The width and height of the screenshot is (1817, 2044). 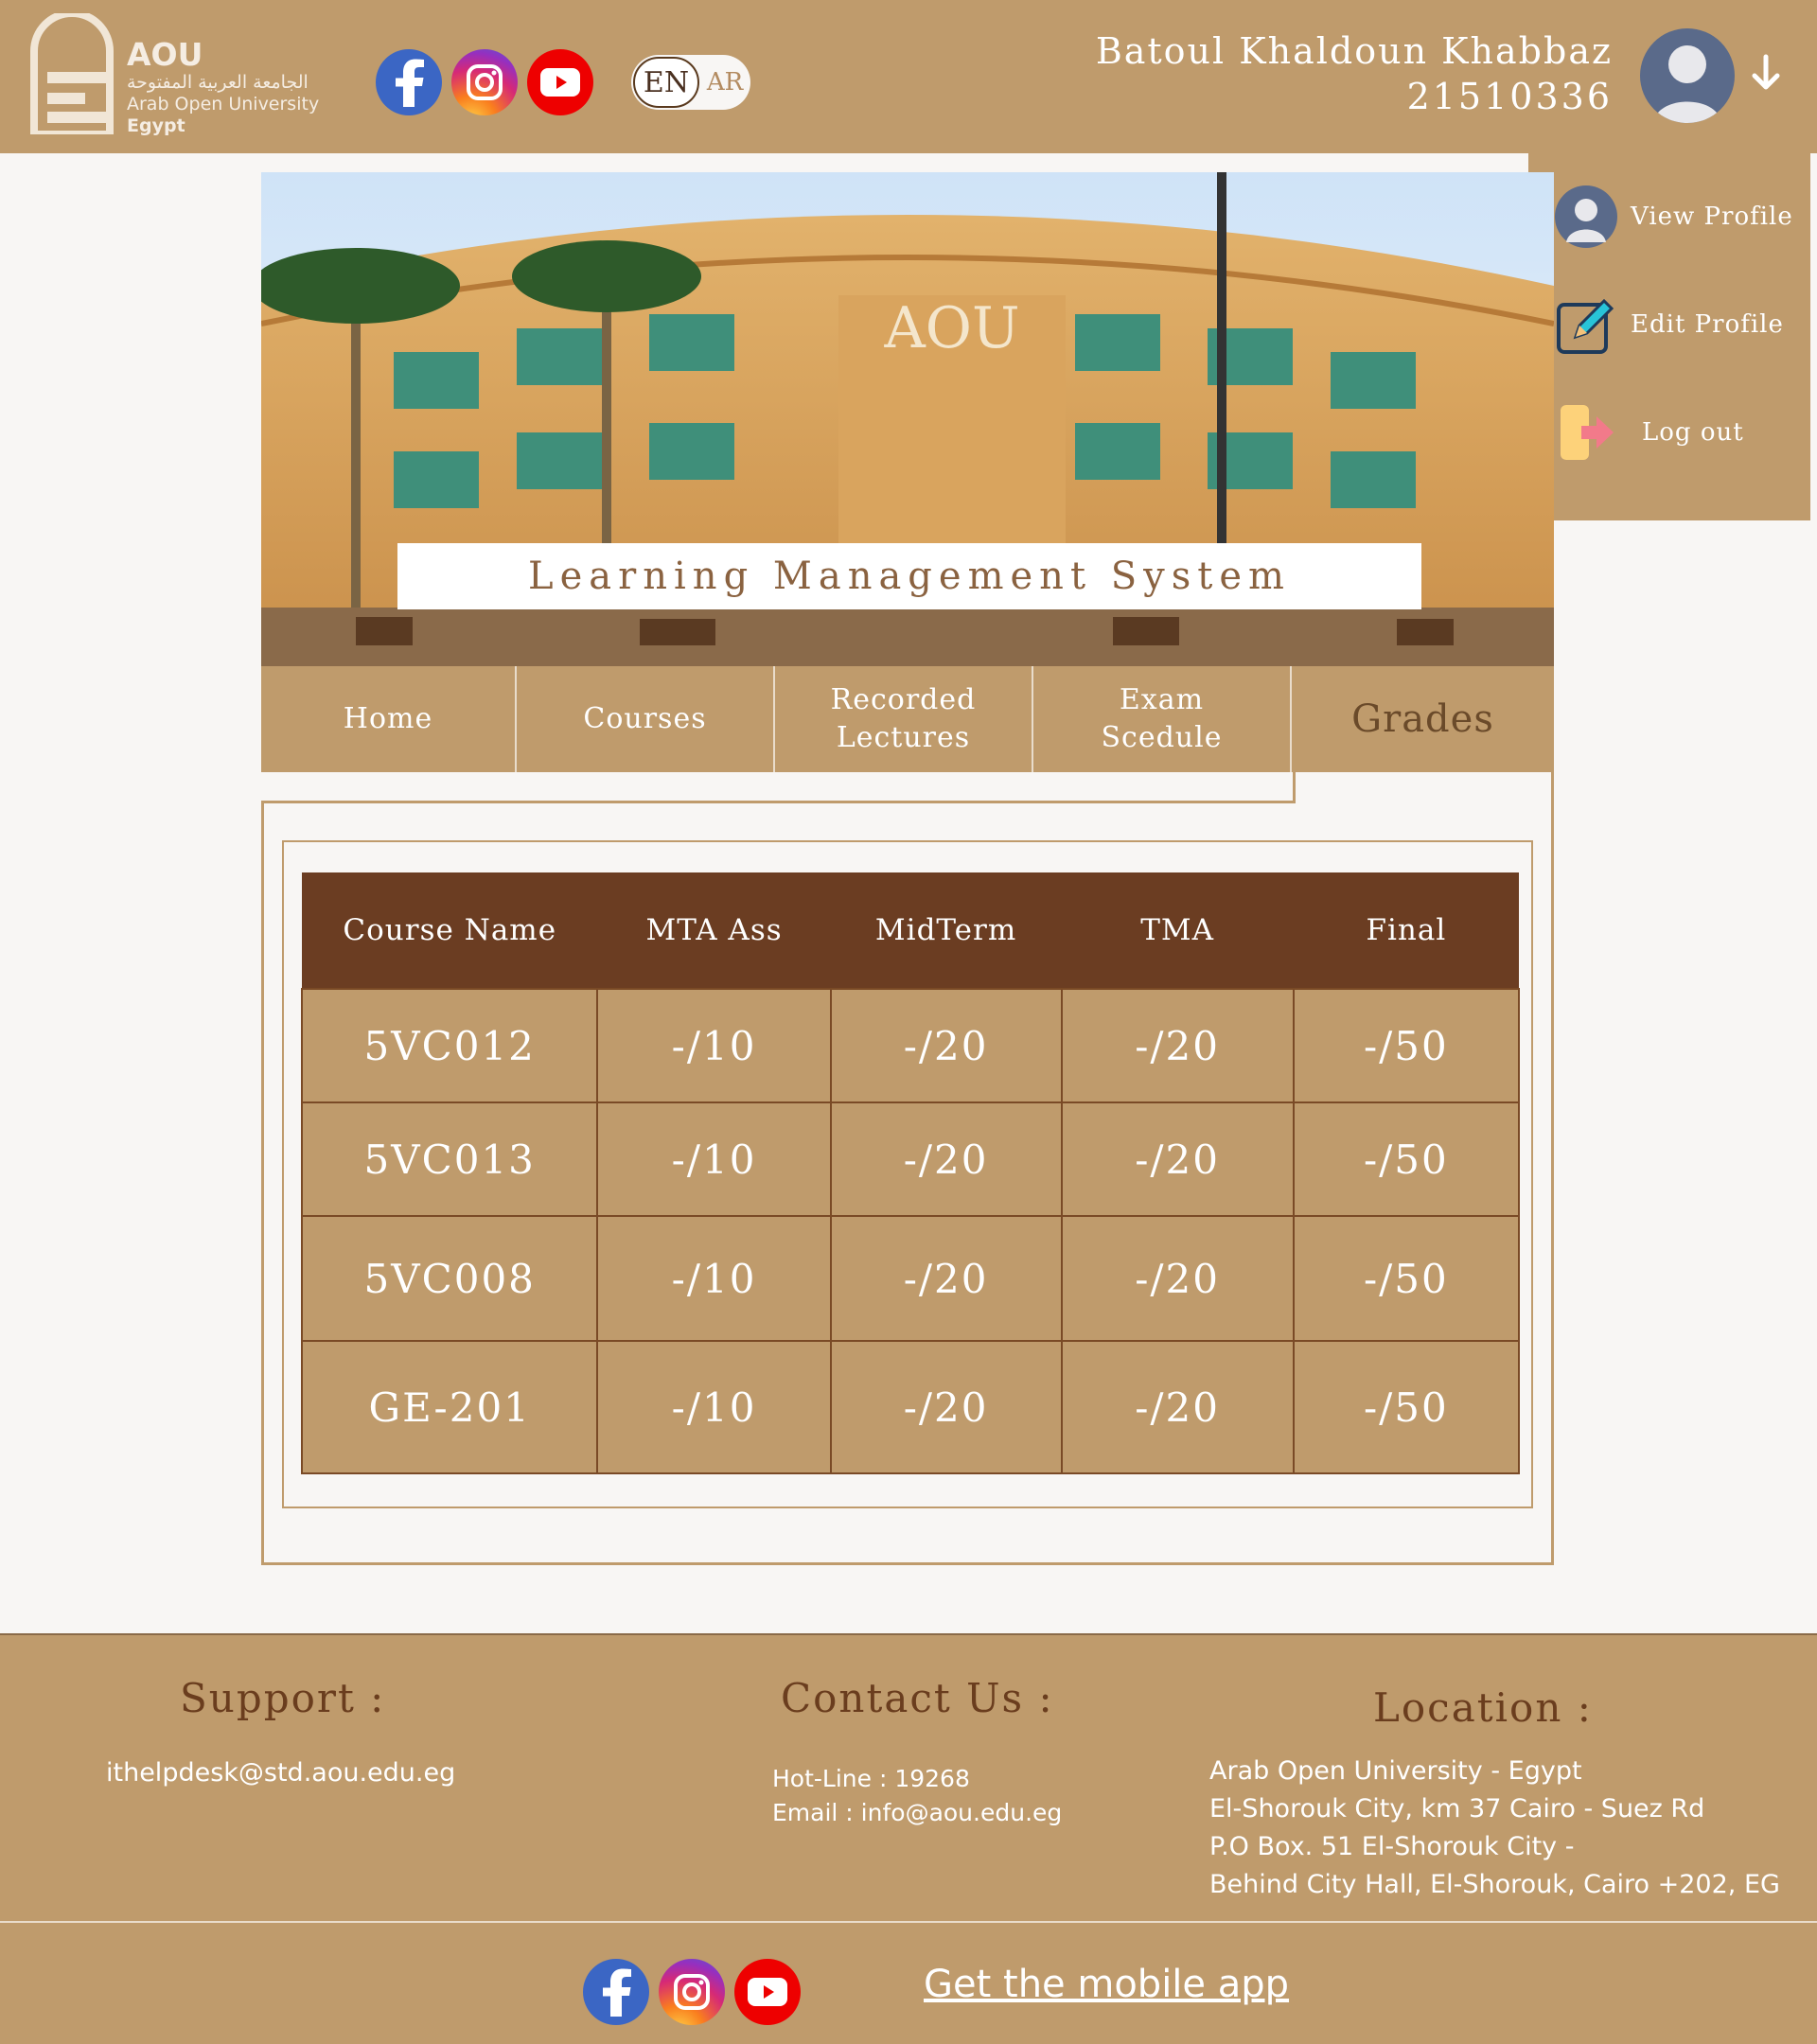 What do you see at coordinates (156, 125) in the screenshot?
I see `logo-country: Egypt` at bounding box center [156, 125].